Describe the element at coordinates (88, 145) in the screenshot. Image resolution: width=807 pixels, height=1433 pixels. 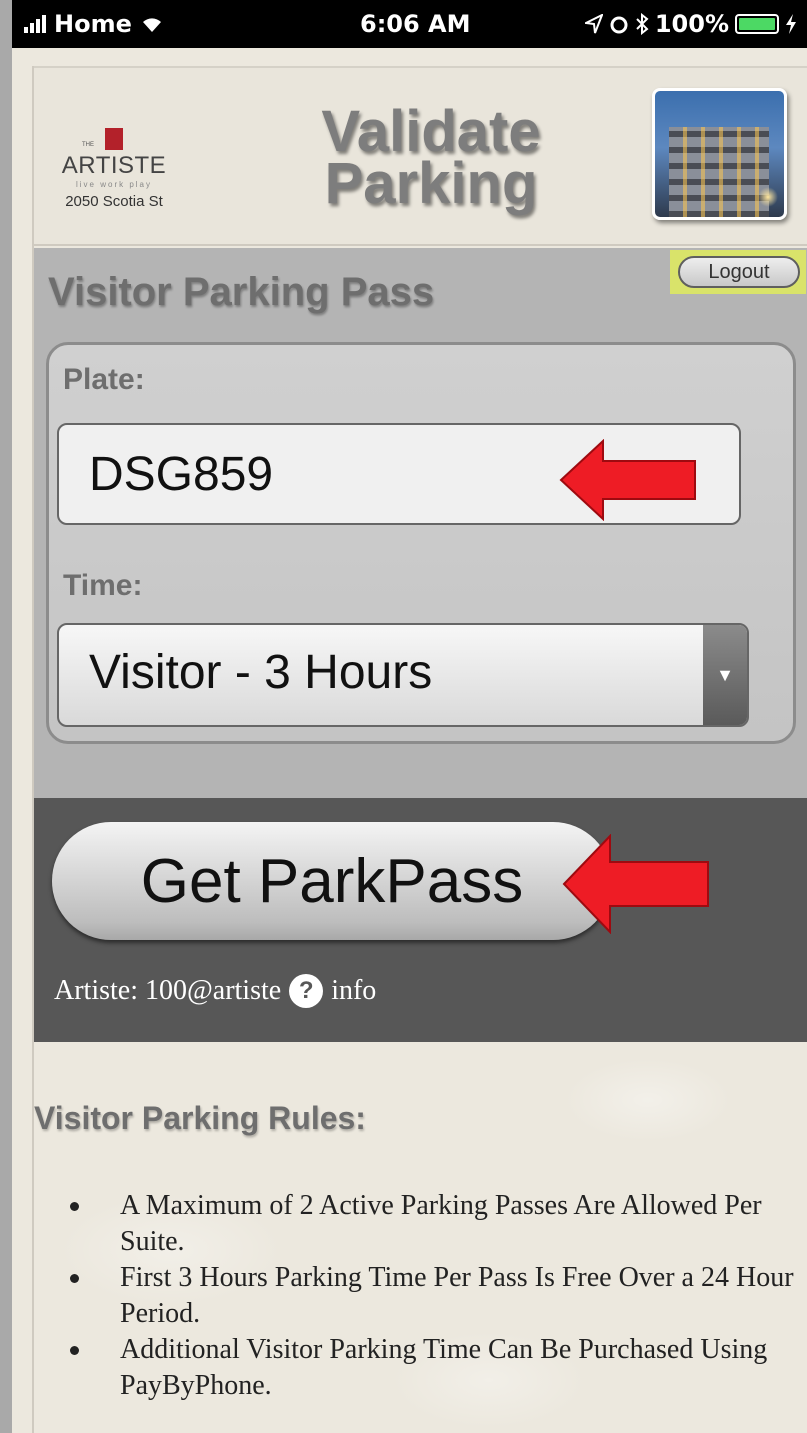
I see `logo-small-text: THE` at that location.